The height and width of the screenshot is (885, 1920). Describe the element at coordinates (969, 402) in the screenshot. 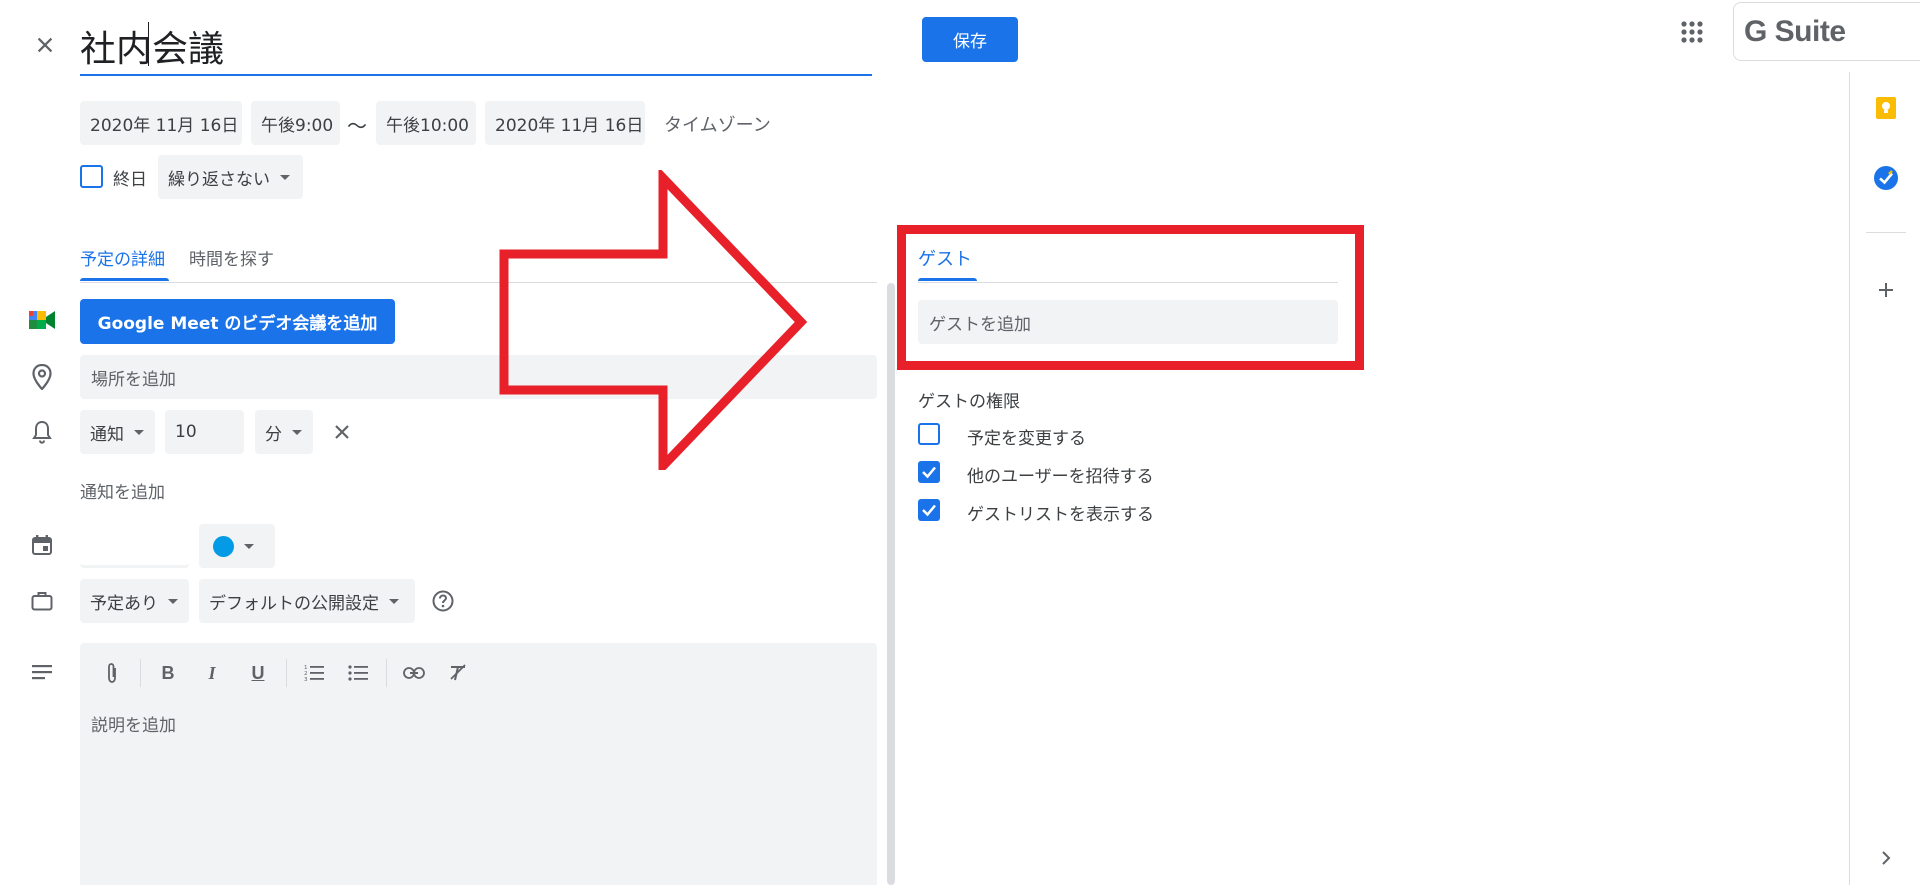

I see `guest-permissions-title: ゲストの権限` at that location.